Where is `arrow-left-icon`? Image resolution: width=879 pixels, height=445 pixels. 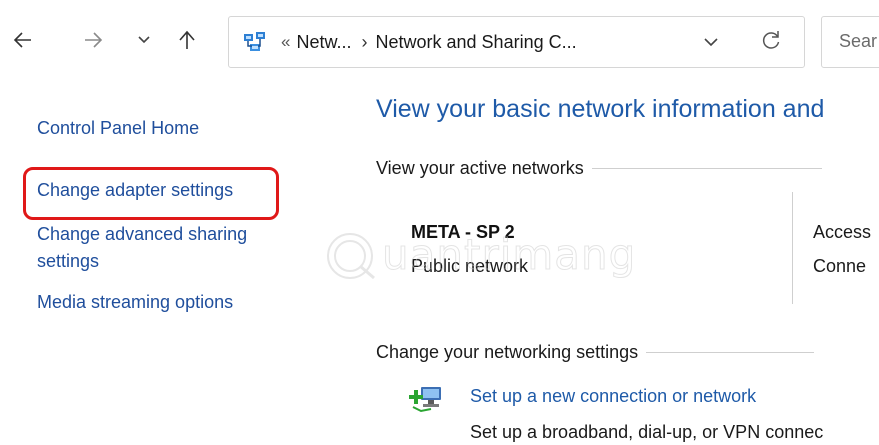
arrow-left-icon is located at coordinates (22, 40).